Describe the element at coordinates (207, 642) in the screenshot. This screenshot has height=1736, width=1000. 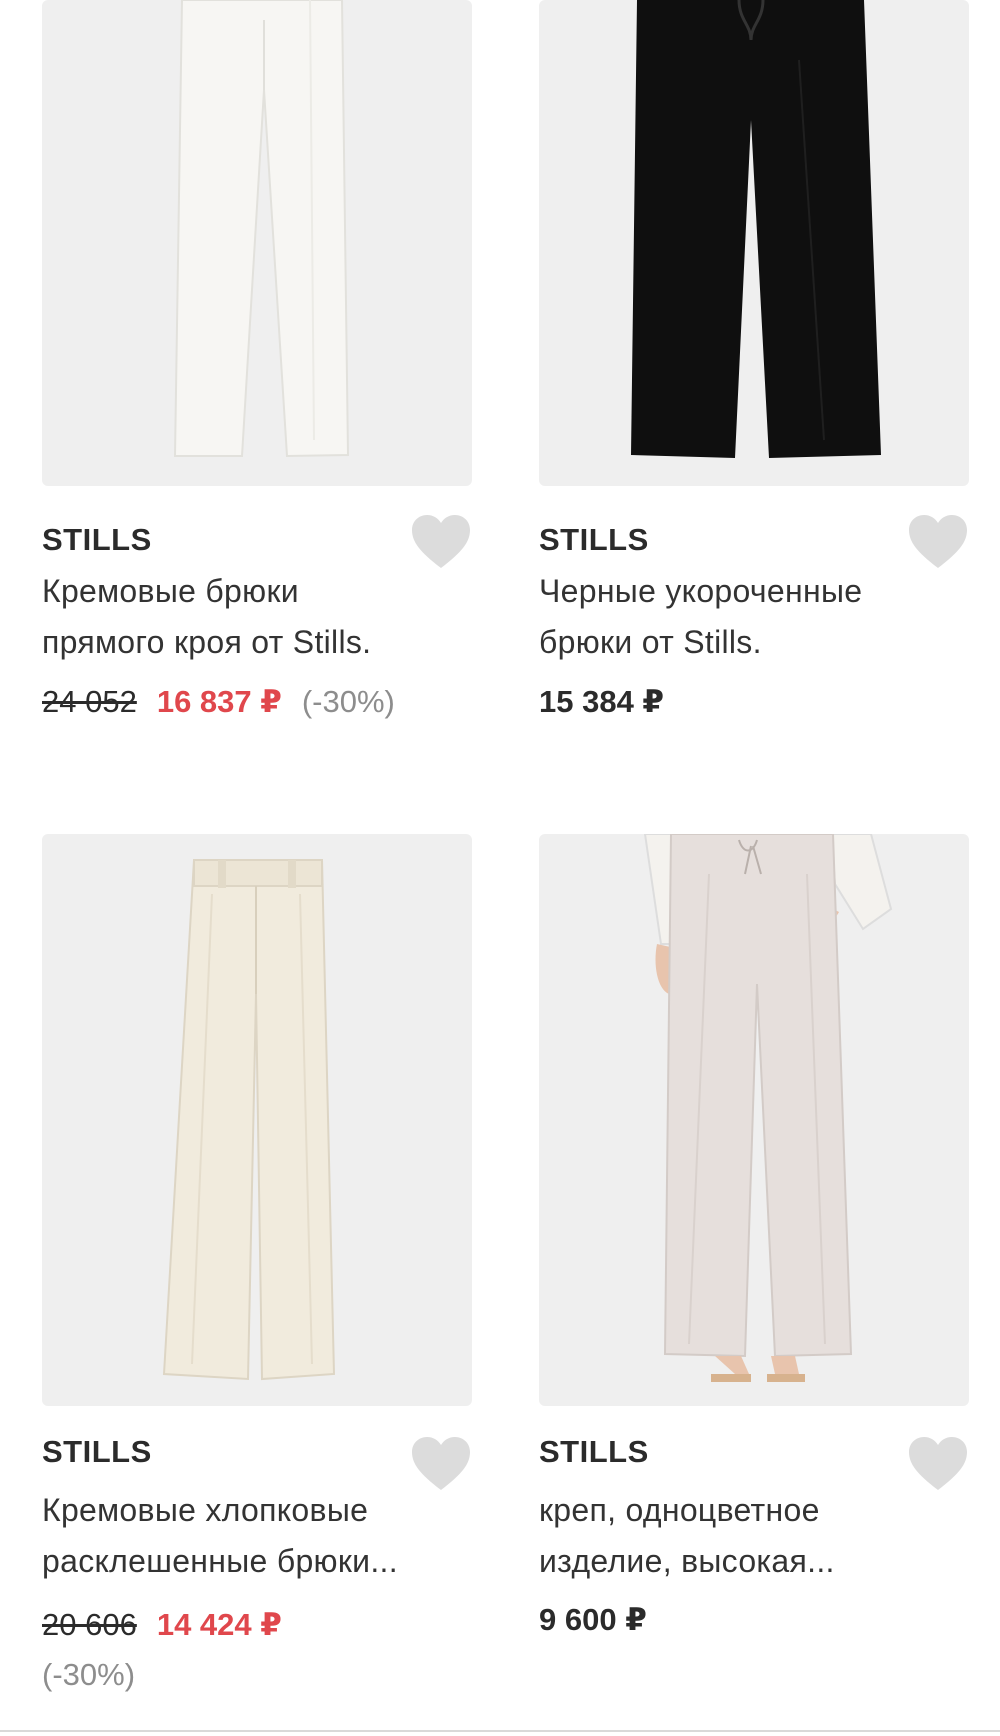
I see `product-title-line-2: прямого кроя от Stills.` at that location.